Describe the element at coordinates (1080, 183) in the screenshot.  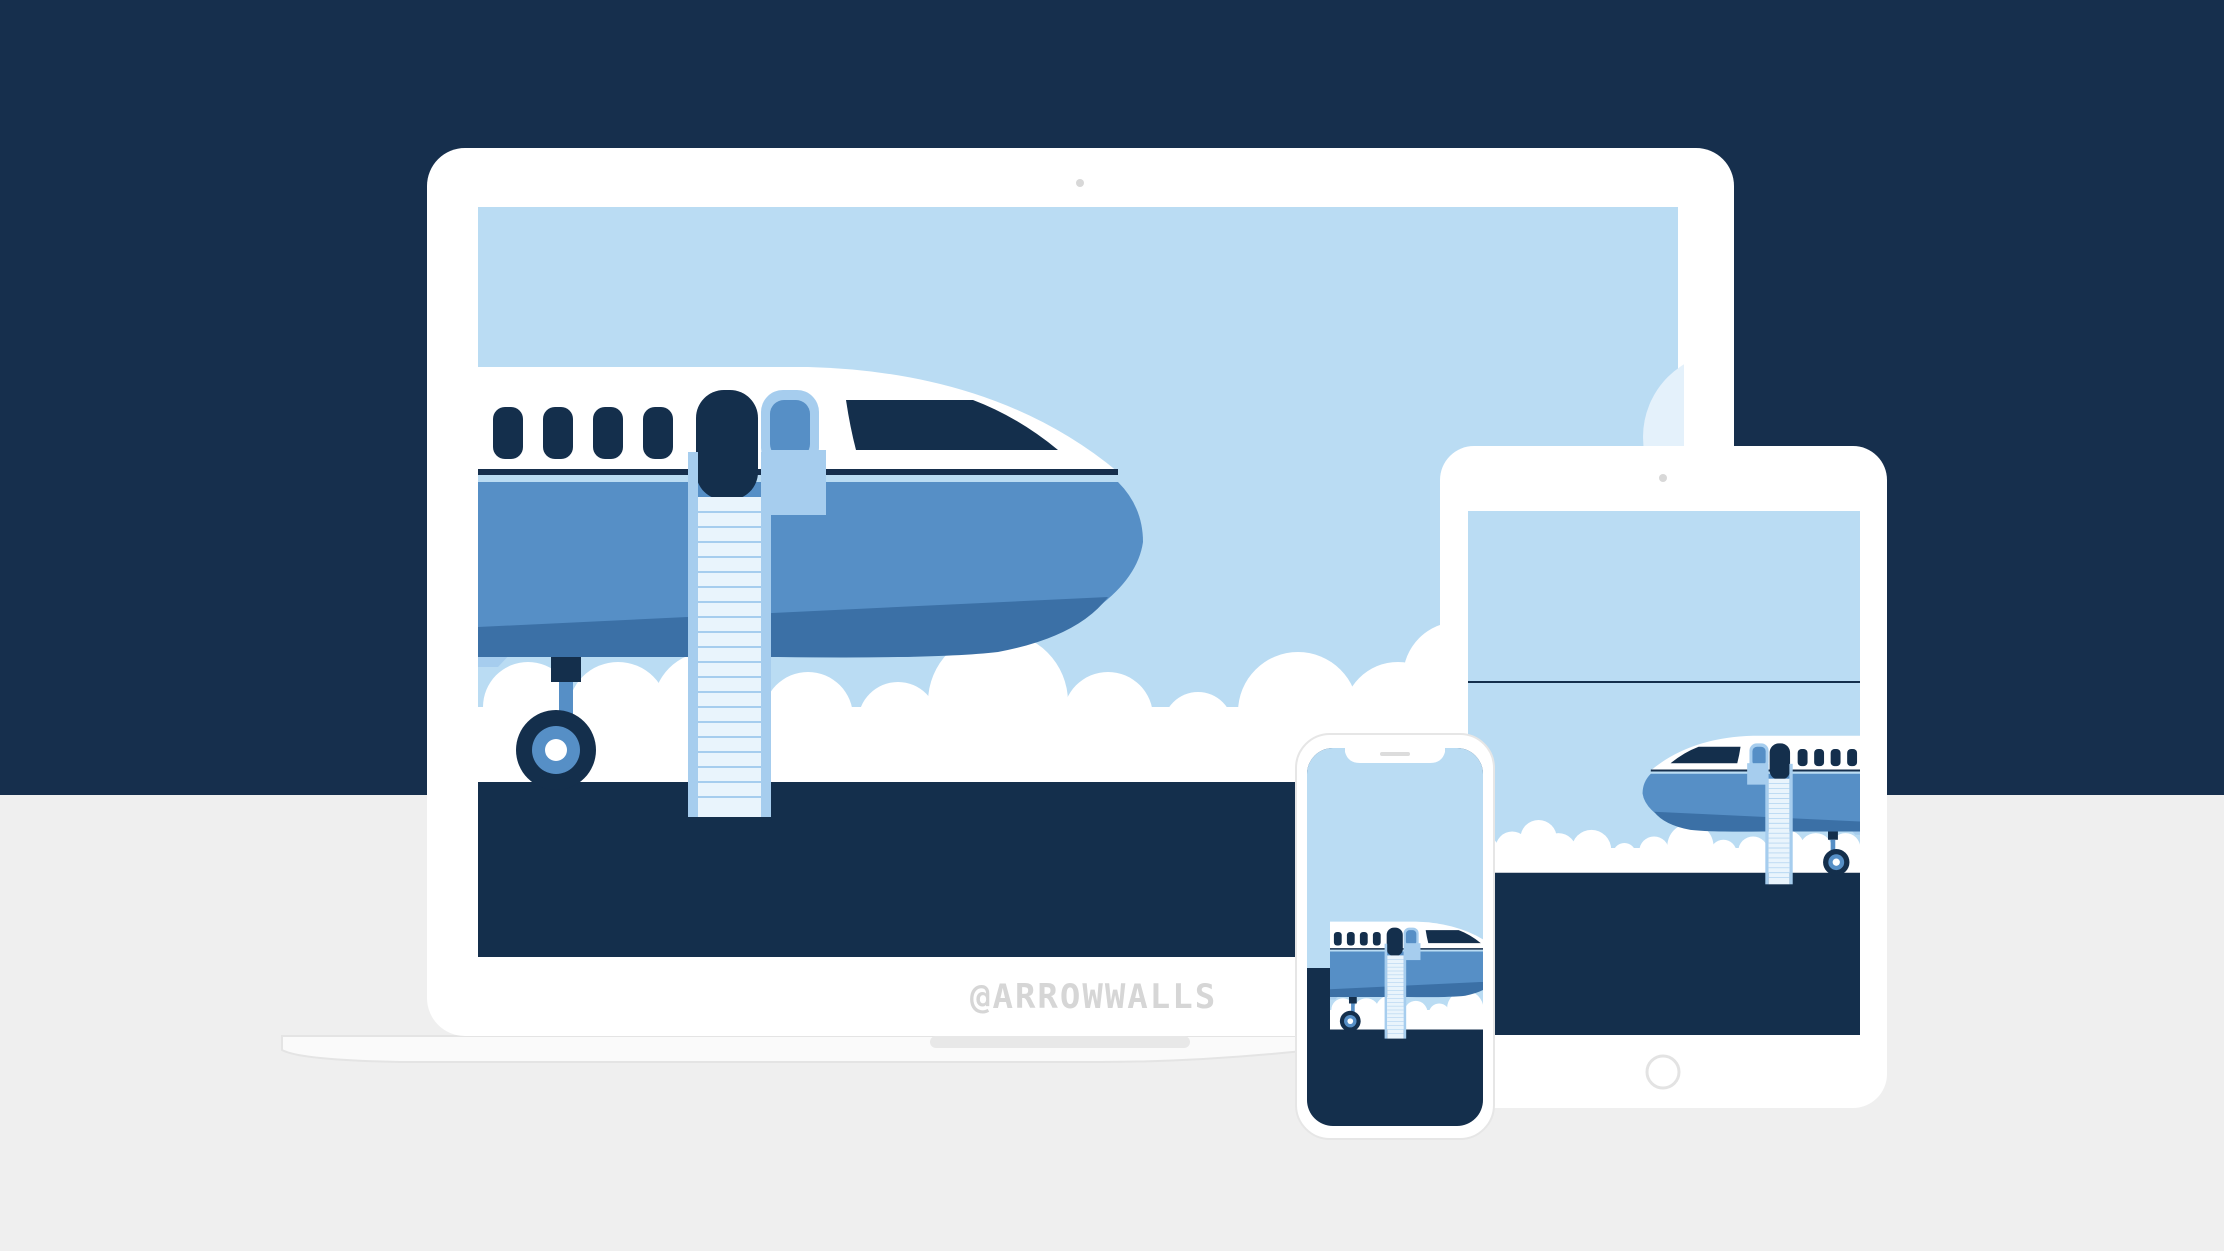
I see `laptop-camera` at that location.